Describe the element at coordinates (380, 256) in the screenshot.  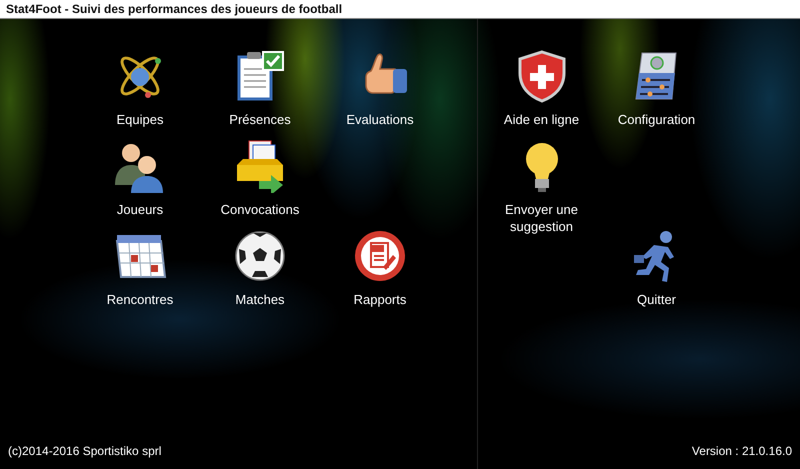
I see `pdf-document-icon` at that location.